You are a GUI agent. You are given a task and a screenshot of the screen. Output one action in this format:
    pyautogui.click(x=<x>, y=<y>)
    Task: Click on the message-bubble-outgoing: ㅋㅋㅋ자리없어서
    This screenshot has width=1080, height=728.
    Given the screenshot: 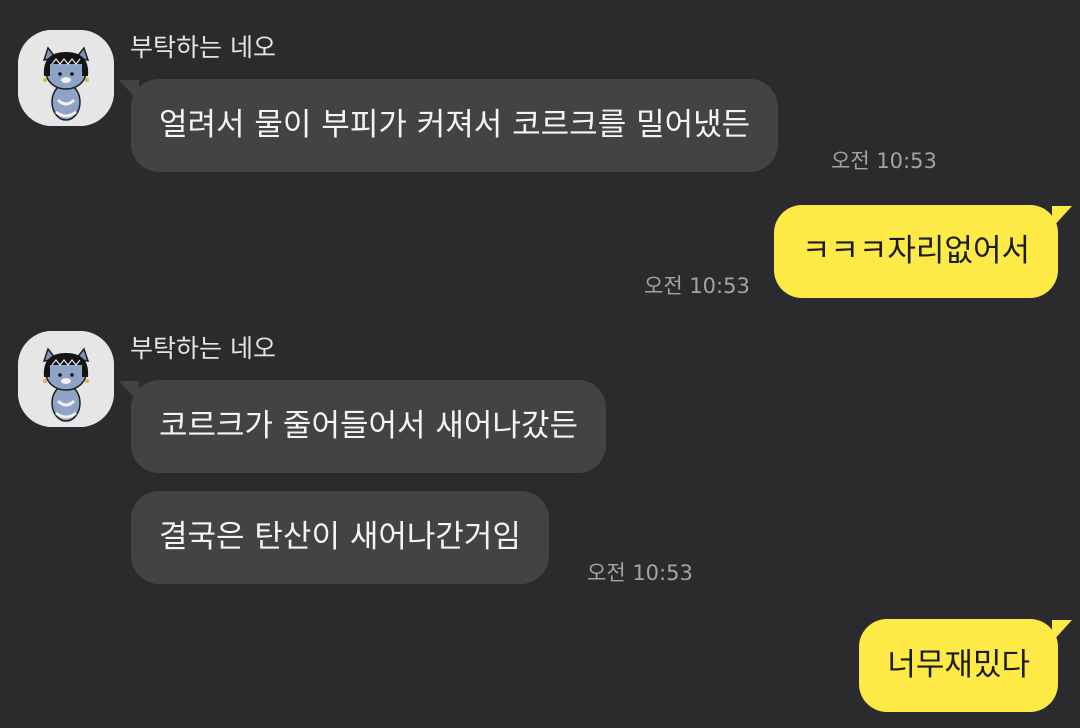 What is the action you would take?
    pyautogui.click(x=915, y=251)
    